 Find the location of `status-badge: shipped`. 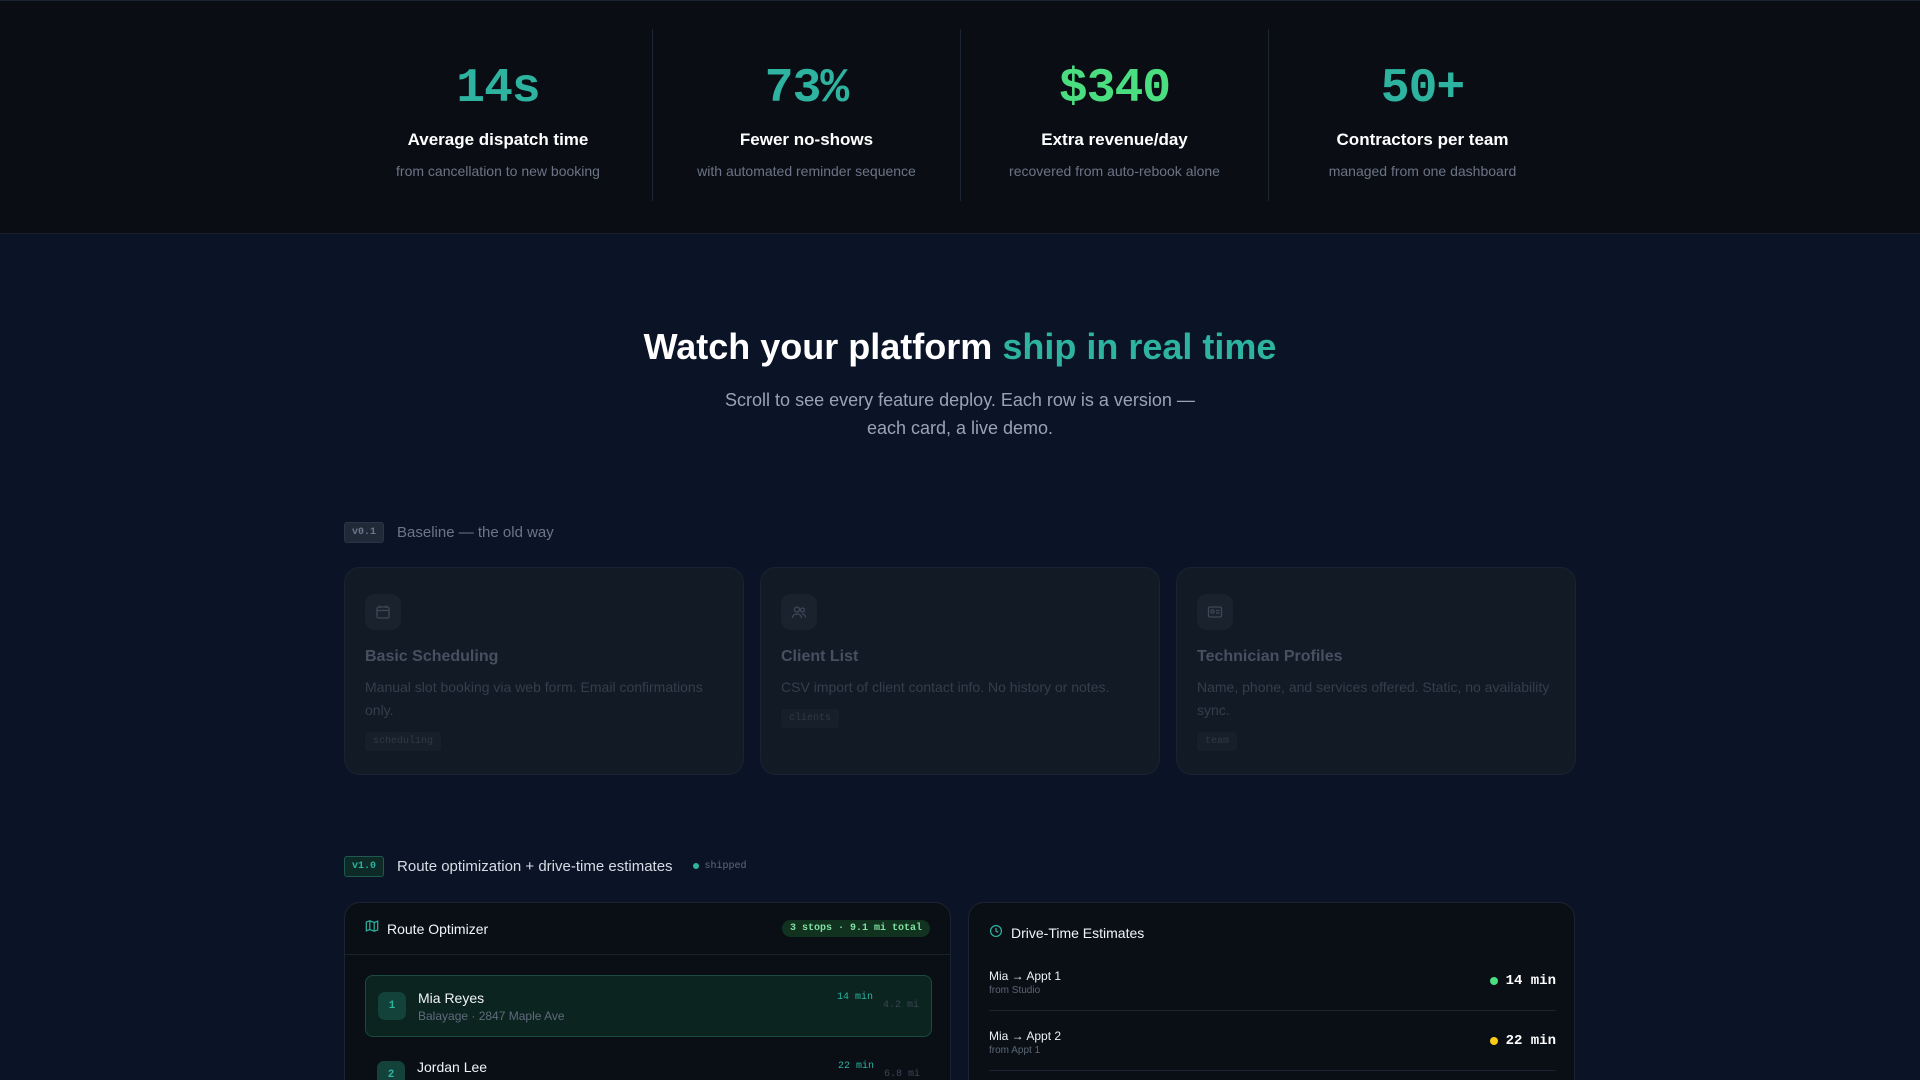

status-badge: shipped is located at coordinates (719, 866).